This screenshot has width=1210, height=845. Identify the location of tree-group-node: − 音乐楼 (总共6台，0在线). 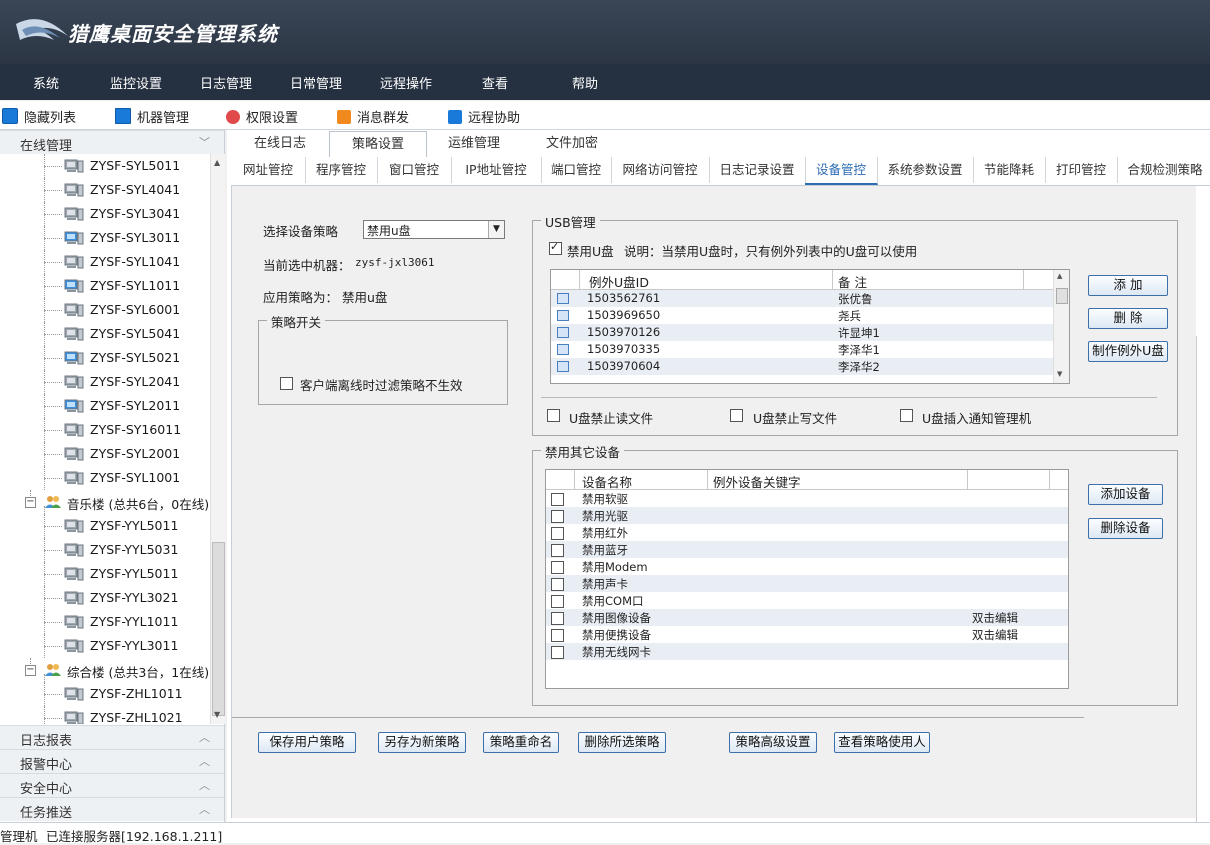
(105, 502).